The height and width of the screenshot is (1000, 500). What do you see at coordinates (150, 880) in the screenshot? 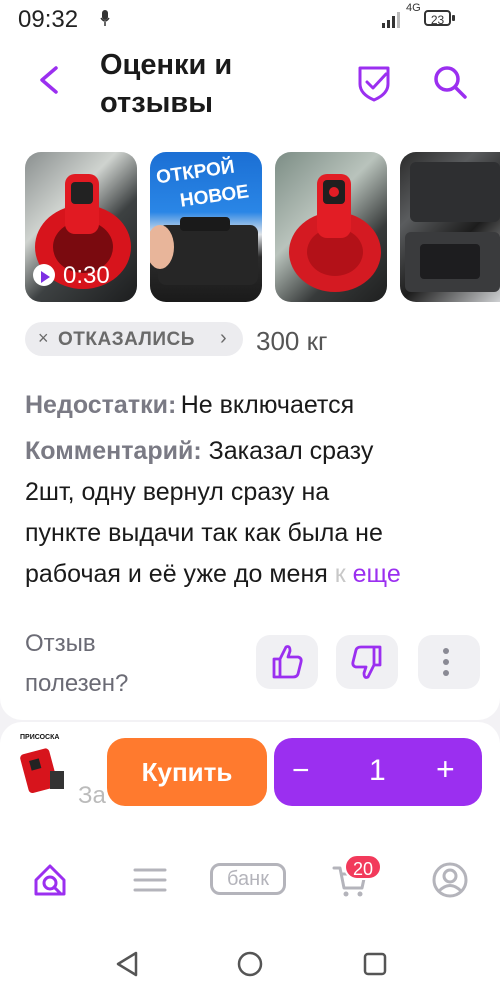
I see `catalog-menu-icon` at bounding box center [150, 880].